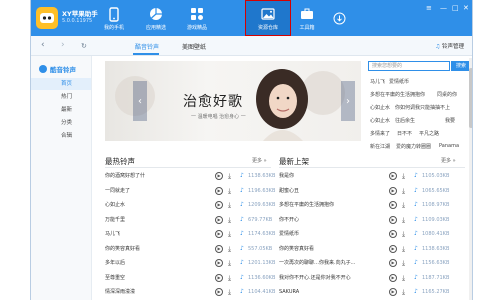  Describe the element at coordinates (114, 18) in the screenshot. I see `nav-my-phone: 我的手机` at that location.